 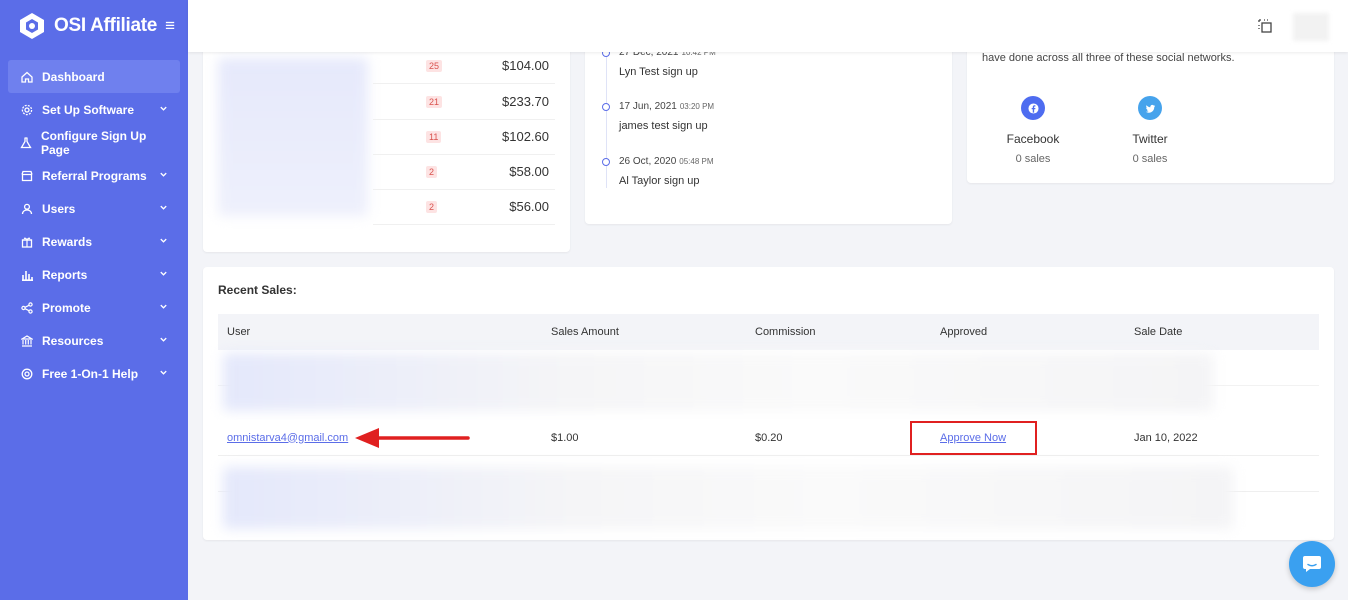 What do you see at coordinates (59, 208) in the screenshot?
I see `sidebar-item-label: Users` at bounding box center [59, 208].